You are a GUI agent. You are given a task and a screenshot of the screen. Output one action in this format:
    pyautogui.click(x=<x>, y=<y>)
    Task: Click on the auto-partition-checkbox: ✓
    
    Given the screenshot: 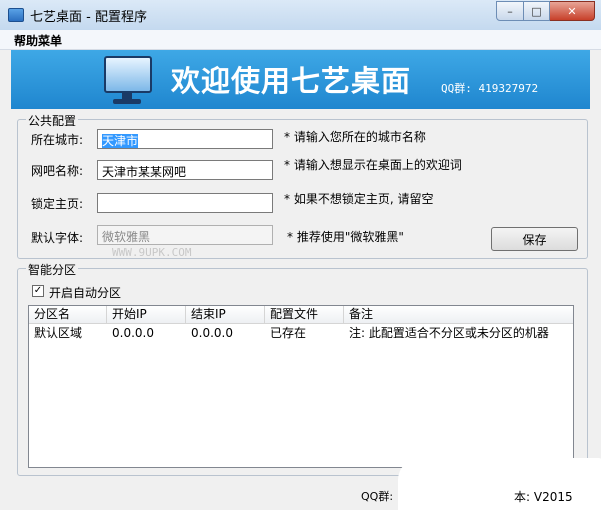 What is the action you would take?
    pyautogui.click(x=38, y=291)
    